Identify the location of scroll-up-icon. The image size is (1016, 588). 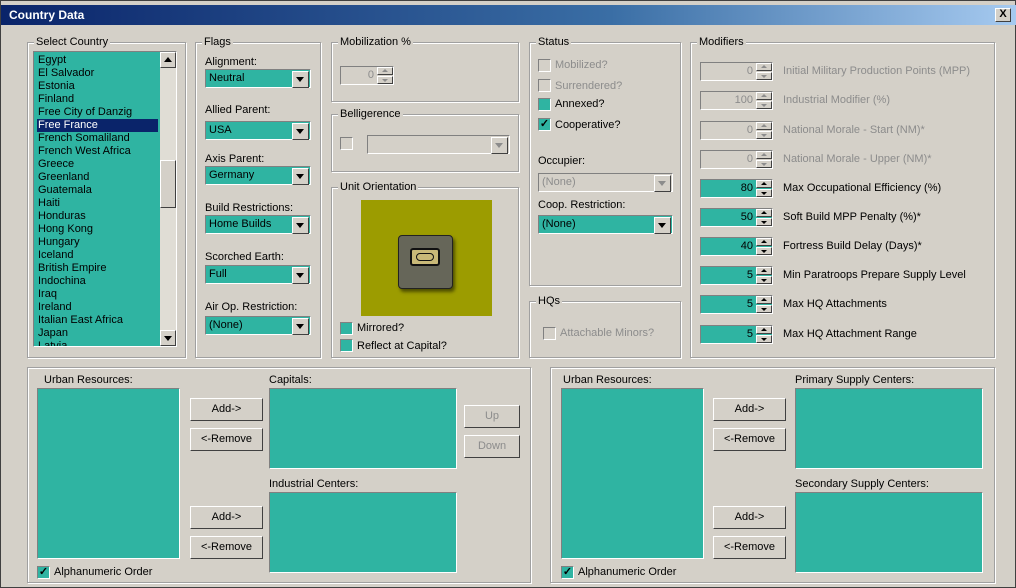
(168, 60).